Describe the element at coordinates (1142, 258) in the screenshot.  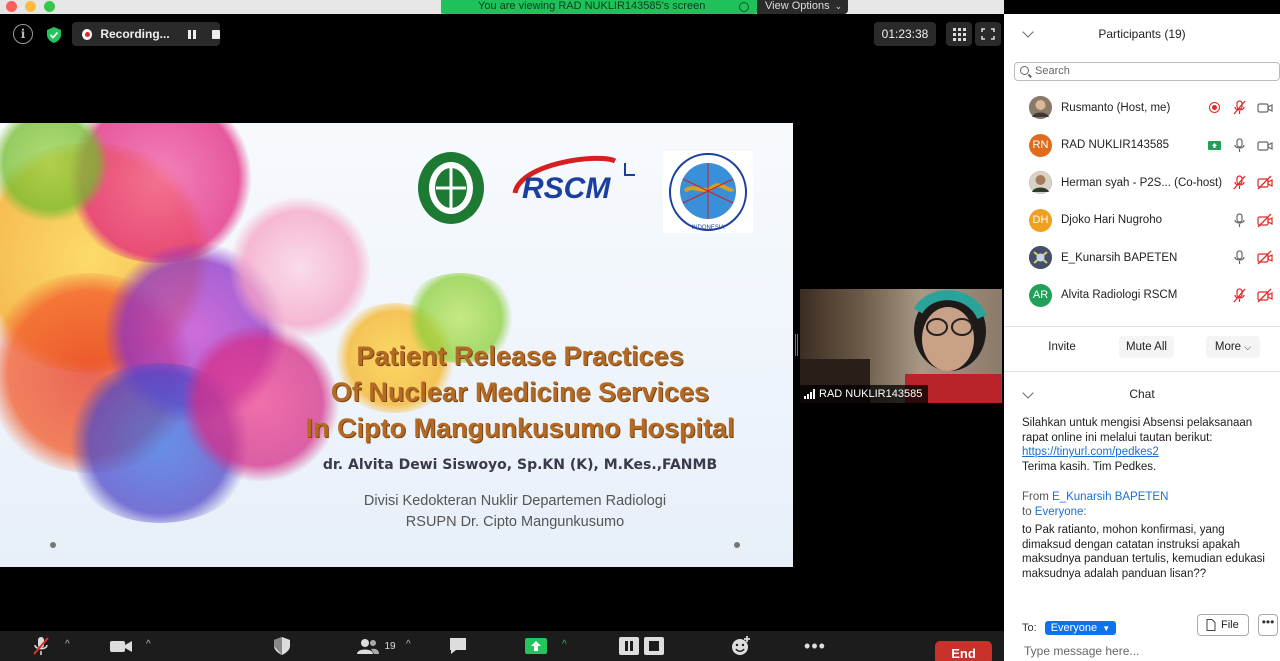
I see `participant-row: E_Kunarsih BAPETEN` at that location.